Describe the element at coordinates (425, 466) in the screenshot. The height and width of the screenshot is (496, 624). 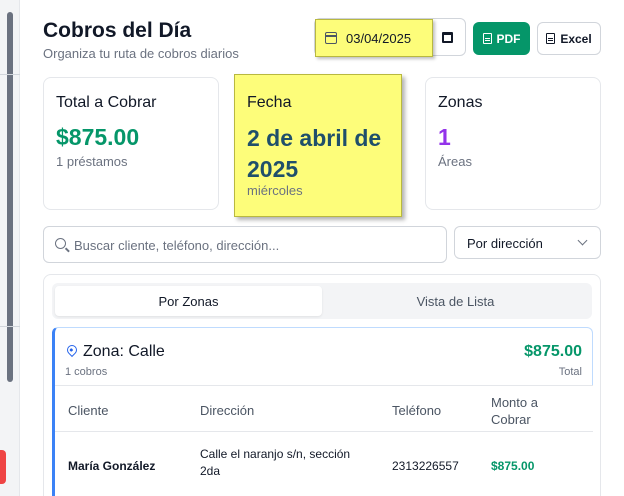
I see `cell-telefono: 2313226557` at that location.